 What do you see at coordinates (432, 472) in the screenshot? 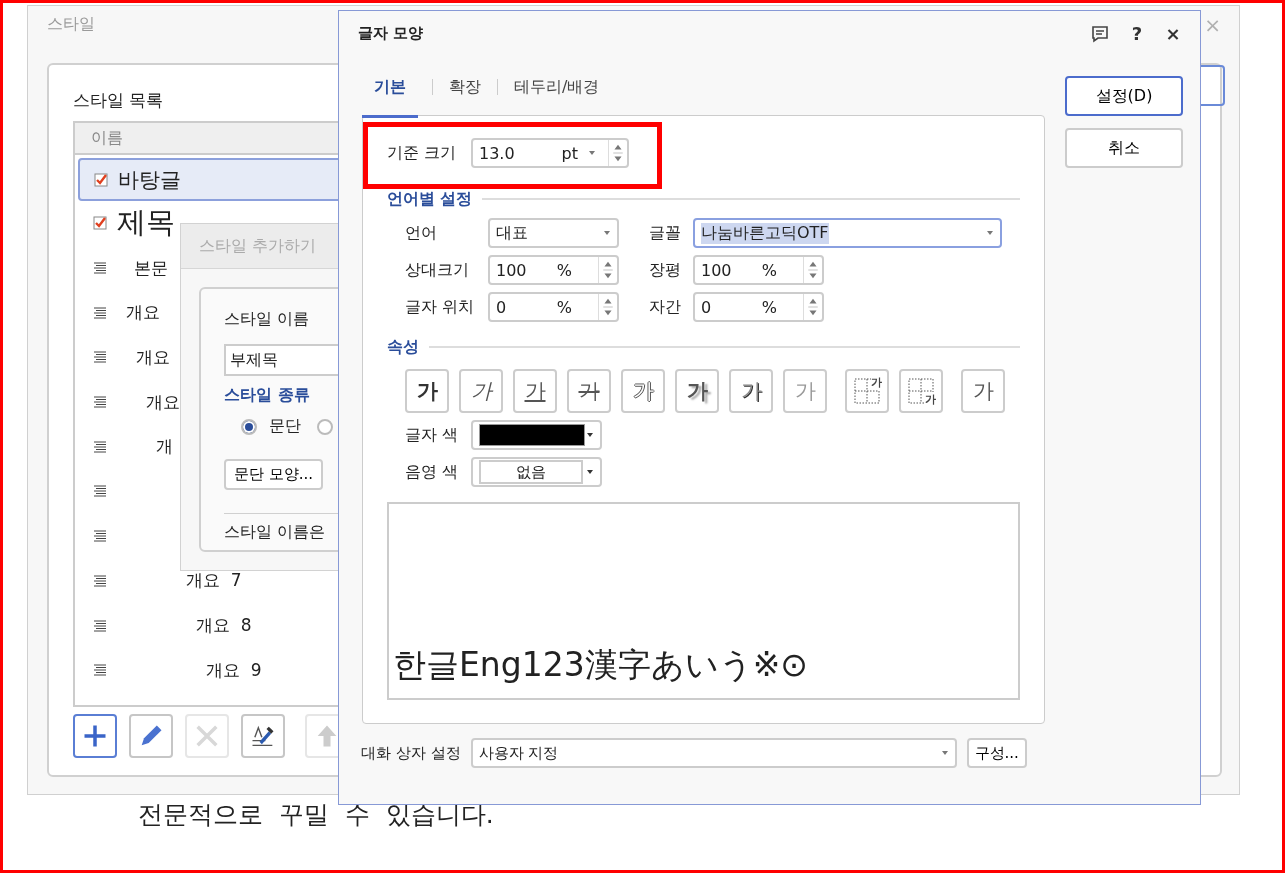
I see `field-label: 음영 색` at bounding box center [432, 472].